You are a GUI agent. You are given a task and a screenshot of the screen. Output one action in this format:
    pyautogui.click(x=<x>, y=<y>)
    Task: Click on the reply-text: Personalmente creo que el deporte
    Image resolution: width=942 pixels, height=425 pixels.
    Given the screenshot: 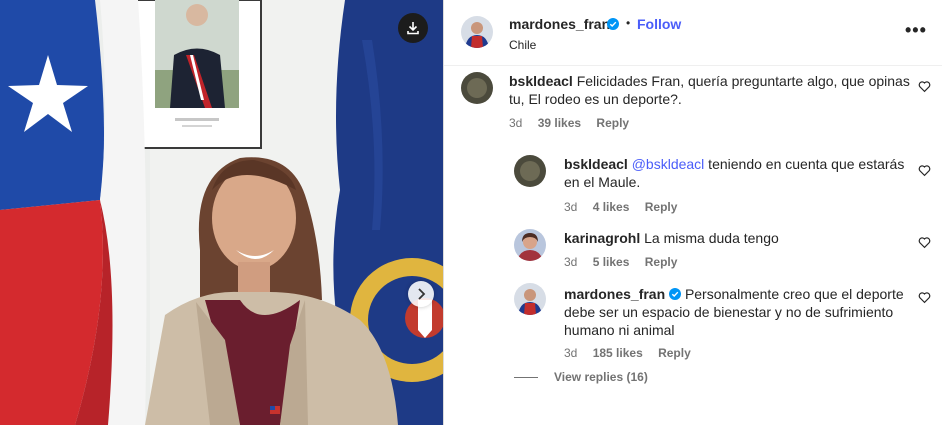 What is the action you would take?
    pyautogui.click(x=794, y=294)
    